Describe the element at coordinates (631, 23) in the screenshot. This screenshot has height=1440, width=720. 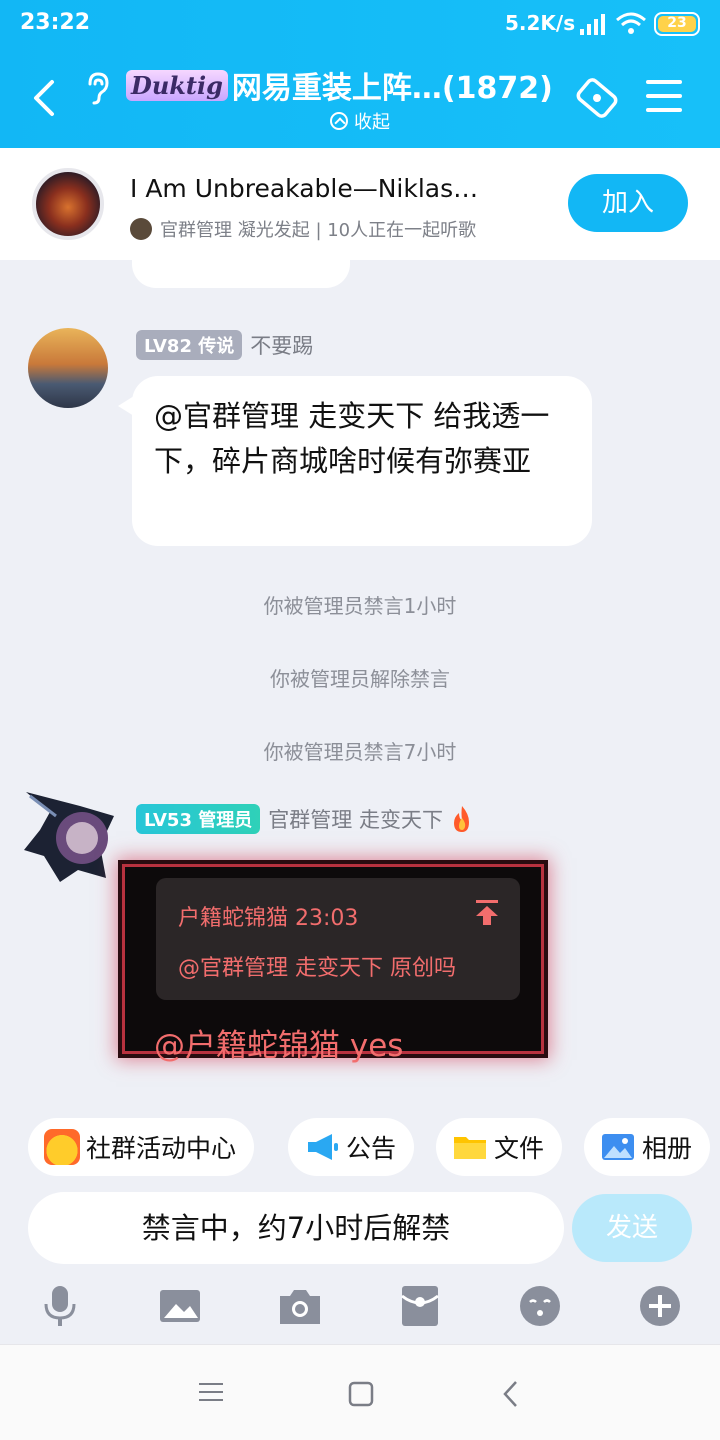
I see `wifi-icon` at that location.